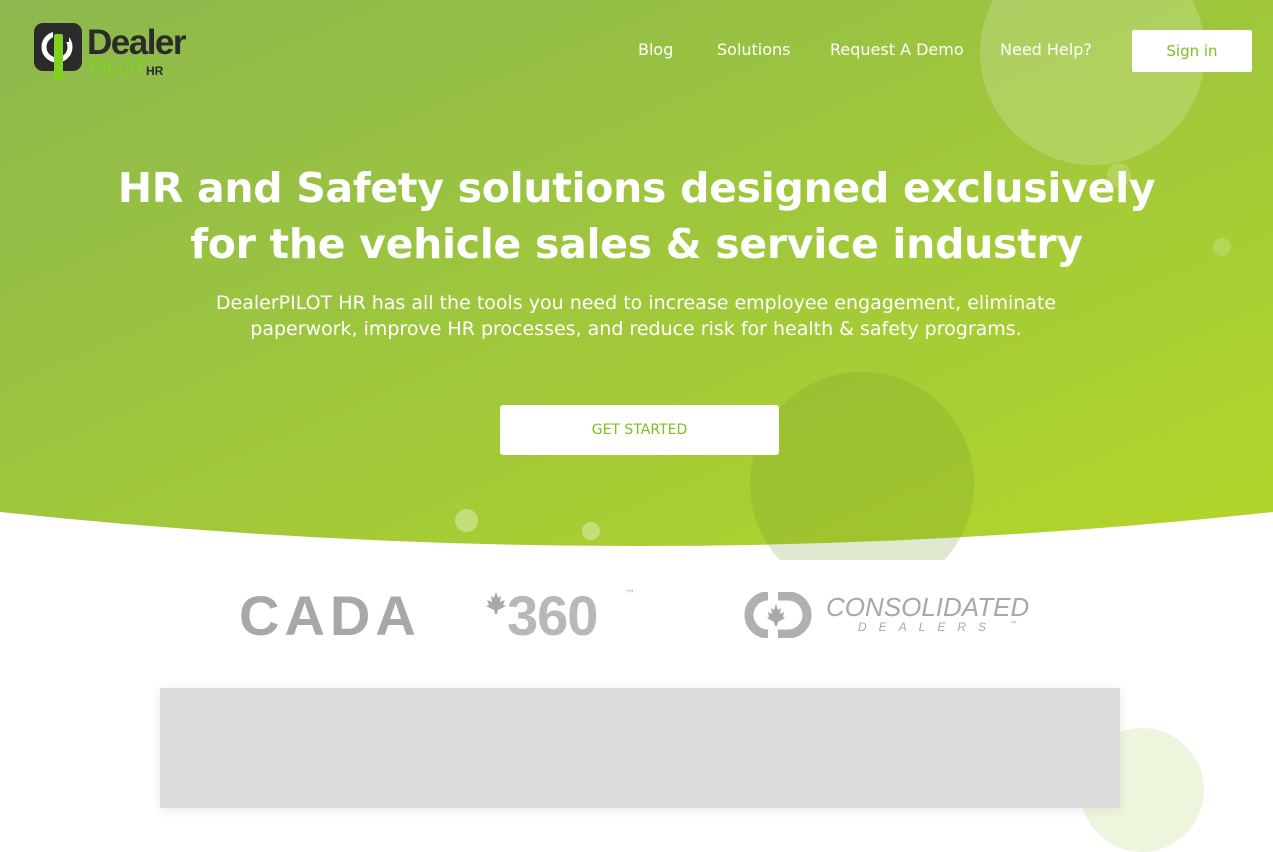 Image resolution: width=1273 pixels, height=852 pixels. What do you see at coordinates (330, 615) in the screenshot?
I see `cada-wordmark: CADA` at bounding box center [330, 615].